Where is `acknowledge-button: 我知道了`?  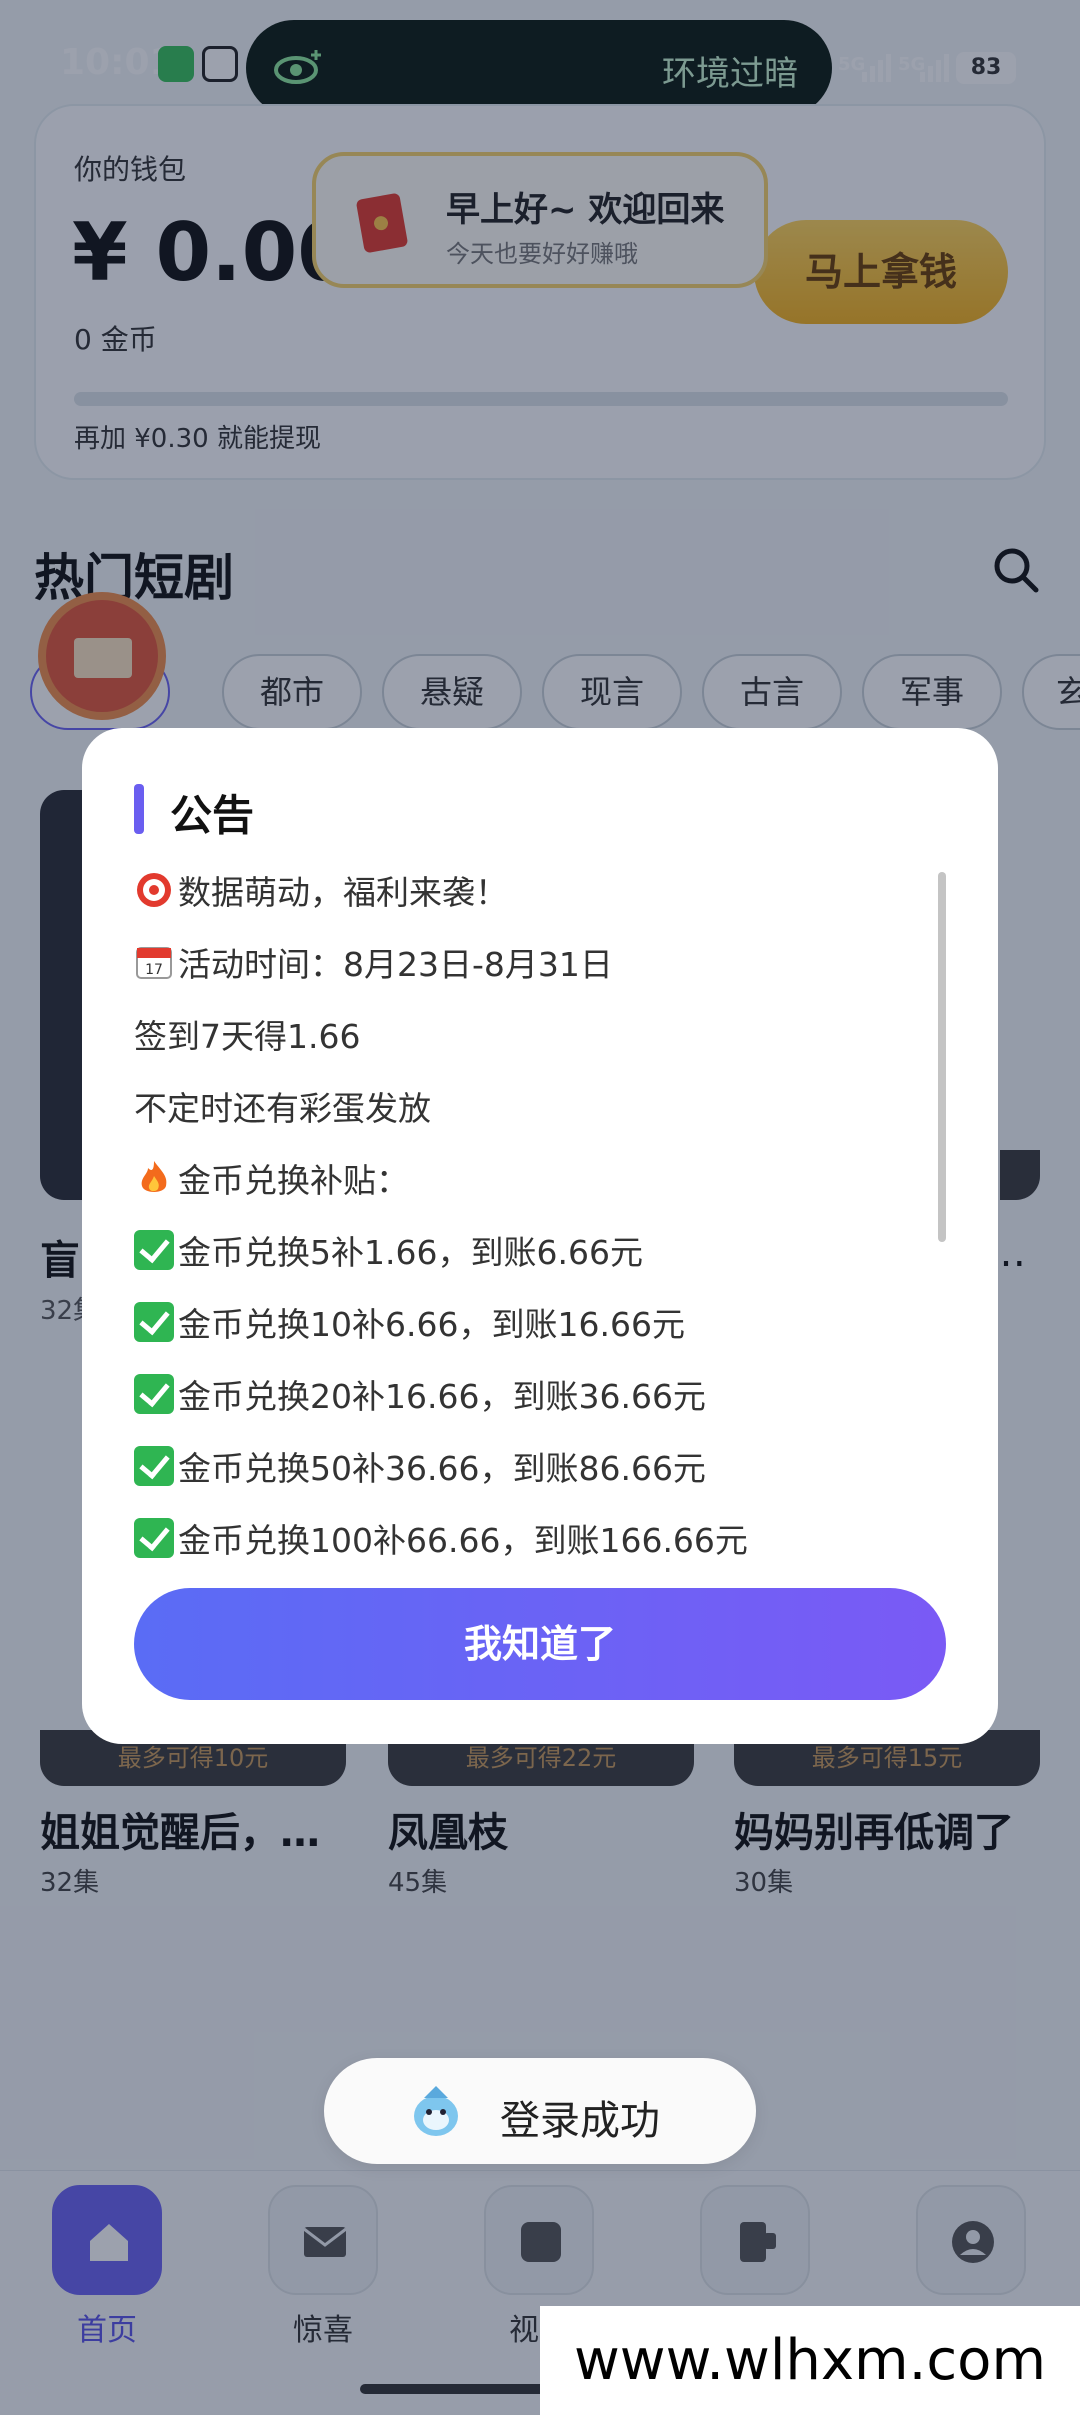
acknowledge-button: 我知道了 is located at coordinates (540, 1644).